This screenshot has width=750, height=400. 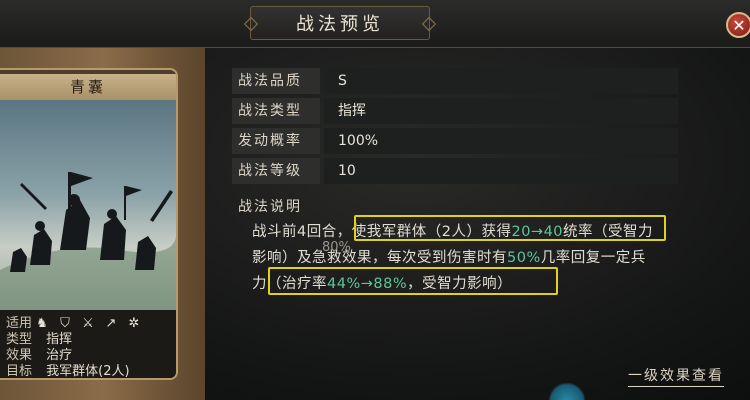 I want to click on highlight-value: 50%, so click(x=524, y=258).